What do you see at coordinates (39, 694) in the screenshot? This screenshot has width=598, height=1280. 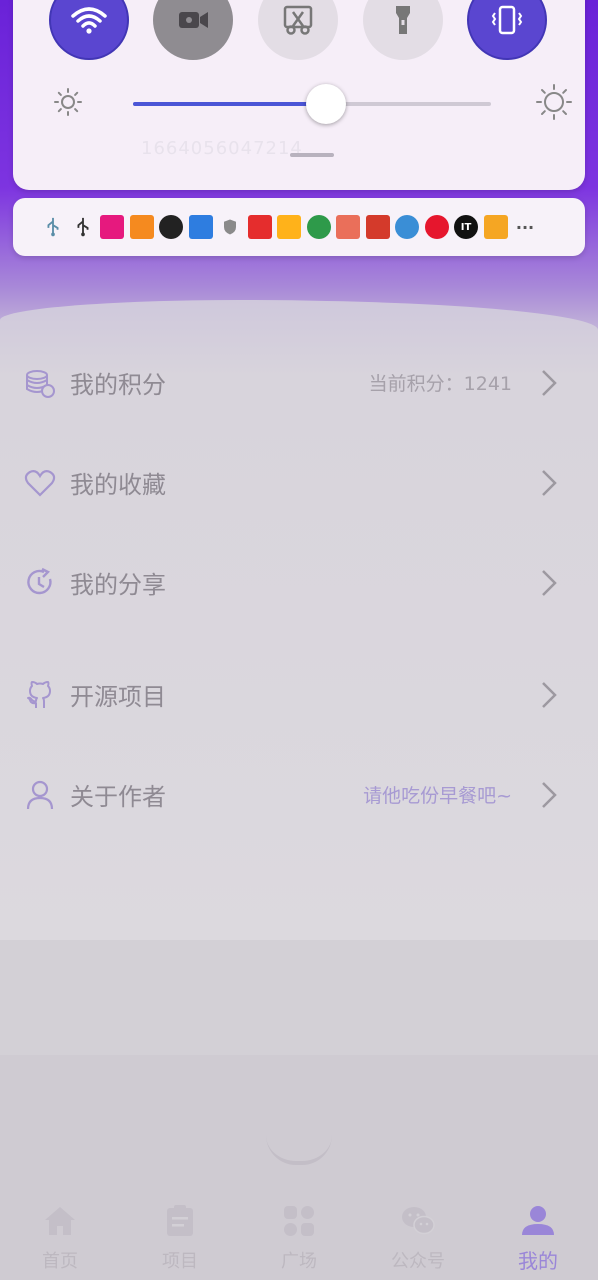 I see `github-icon` at bounding box center [39, 694].